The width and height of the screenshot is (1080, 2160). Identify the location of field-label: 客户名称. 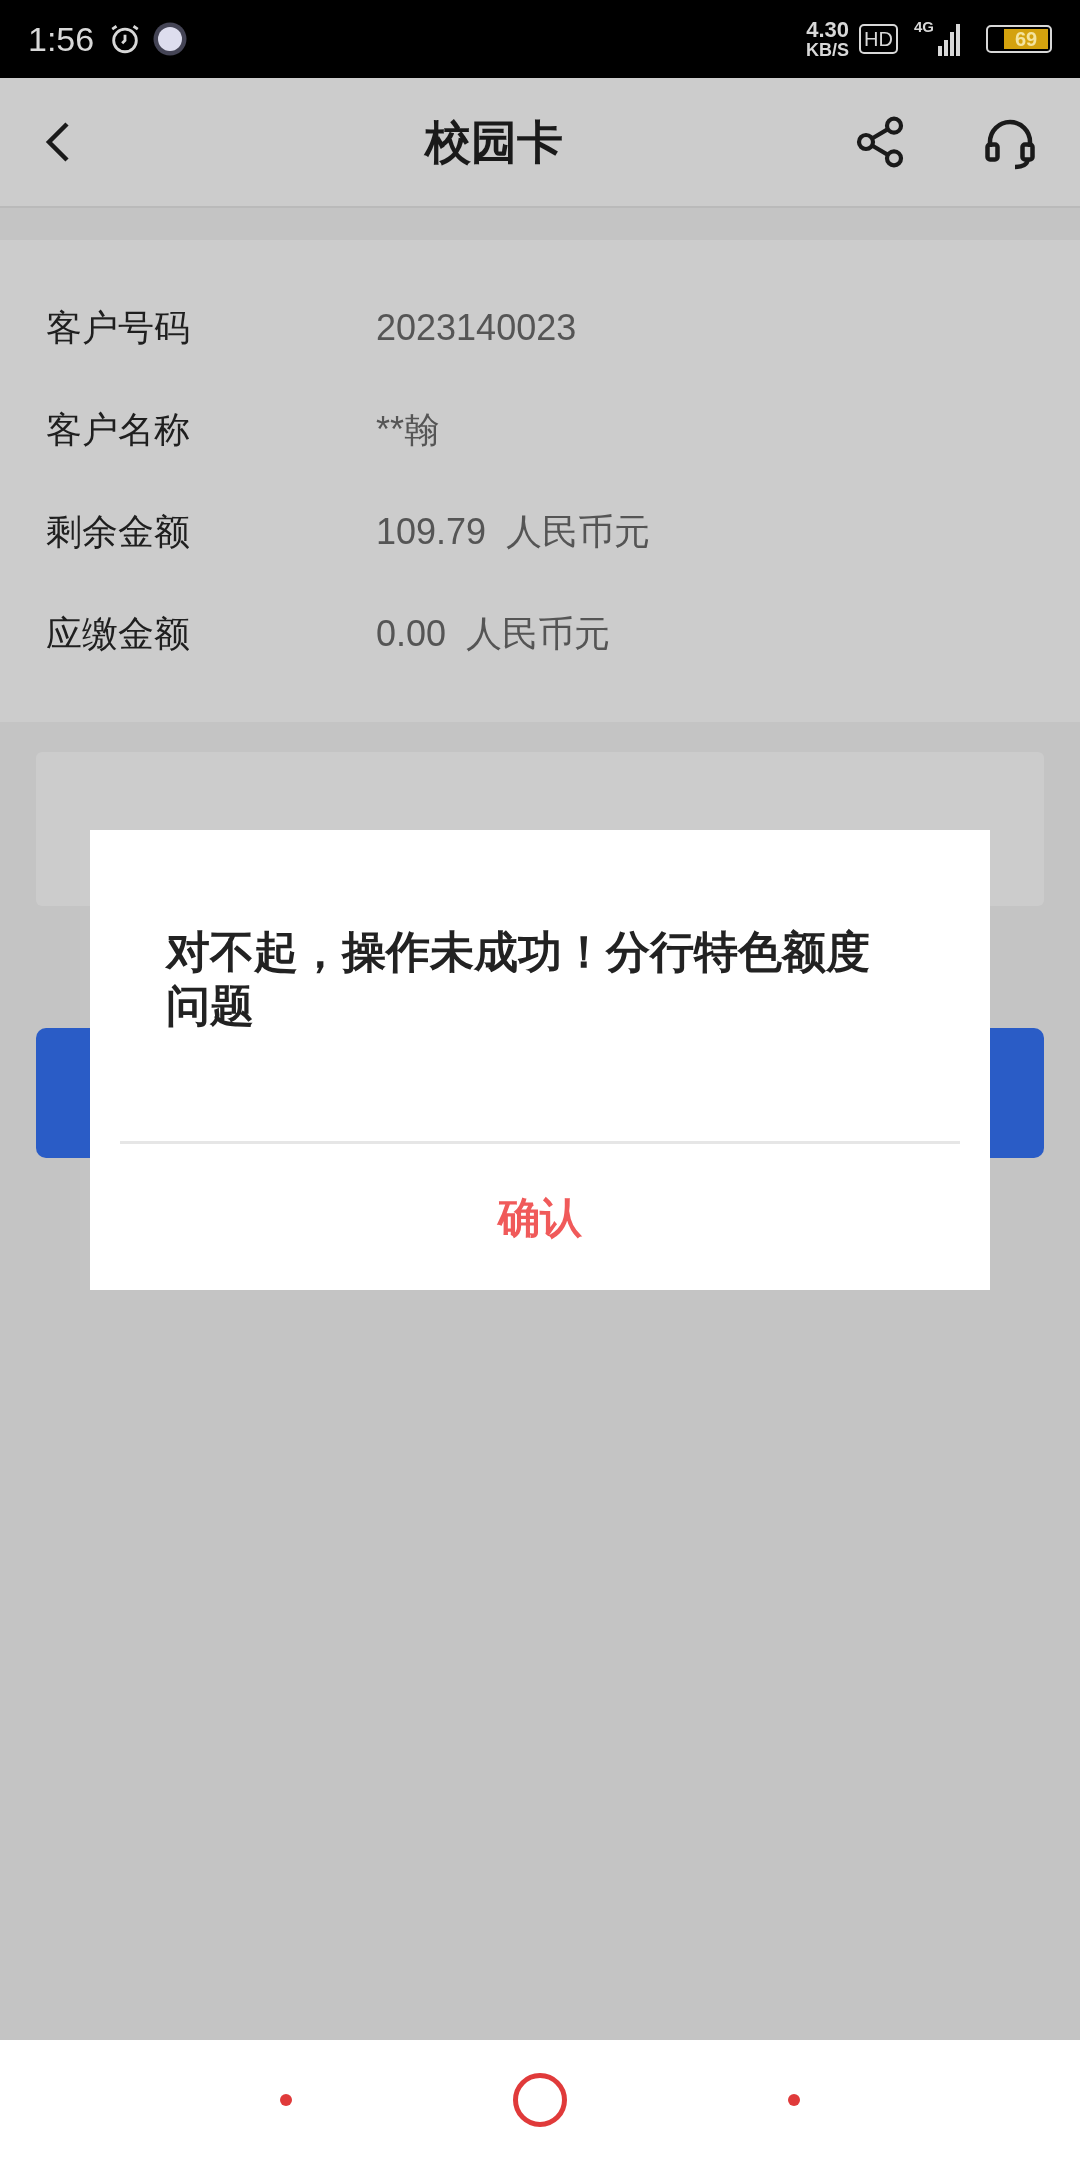
(118, 430).